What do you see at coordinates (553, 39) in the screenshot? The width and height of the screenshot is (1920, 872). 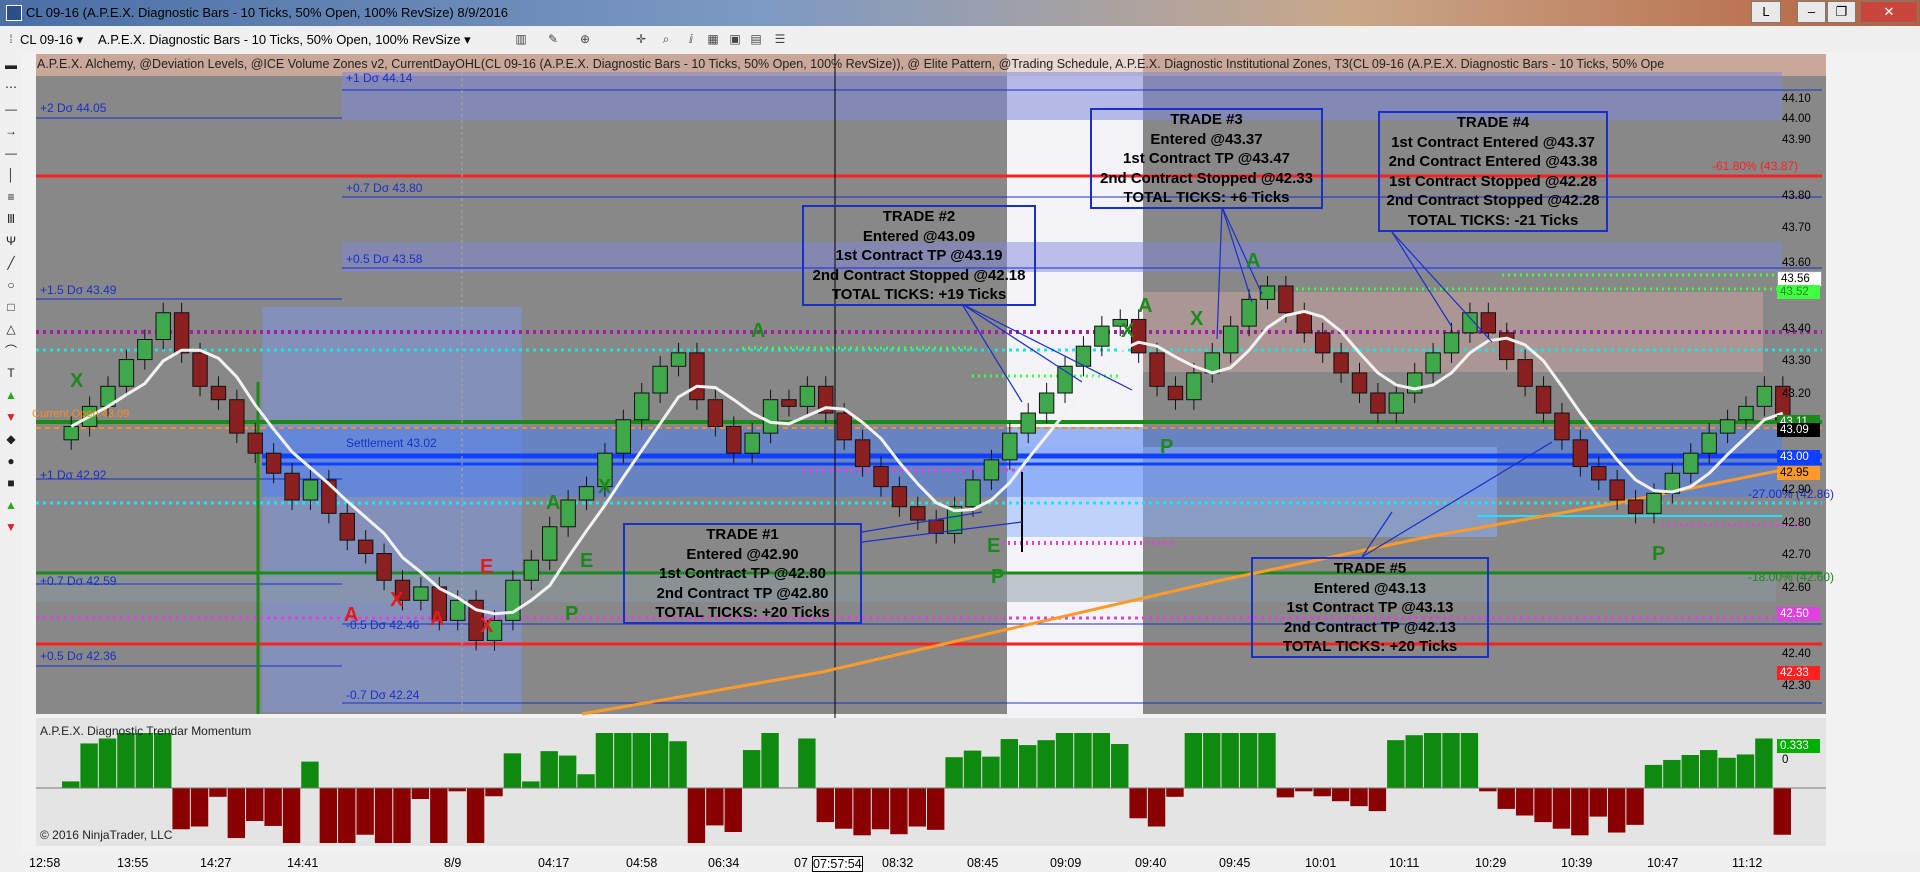 I see `pencil-icon: ✎` at bounding box center [553, 39].